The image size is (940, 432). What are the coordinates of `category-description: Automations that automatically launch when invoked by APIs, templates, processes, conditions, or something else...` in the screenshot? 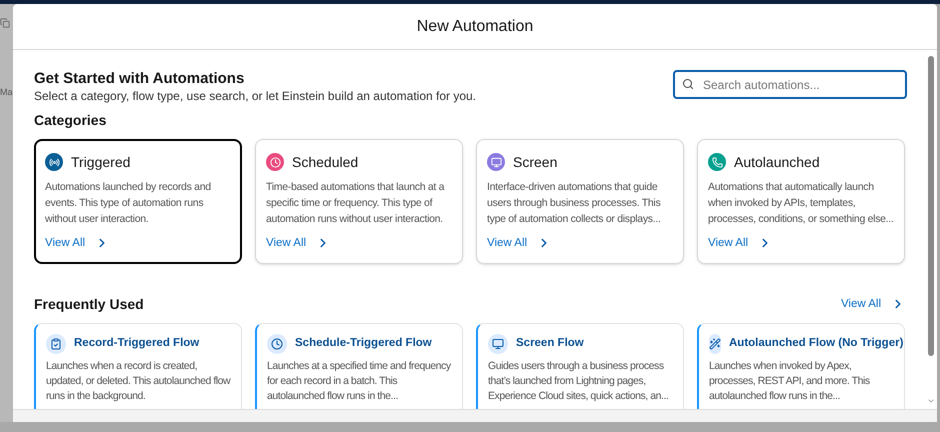 It's located at (801, 203).